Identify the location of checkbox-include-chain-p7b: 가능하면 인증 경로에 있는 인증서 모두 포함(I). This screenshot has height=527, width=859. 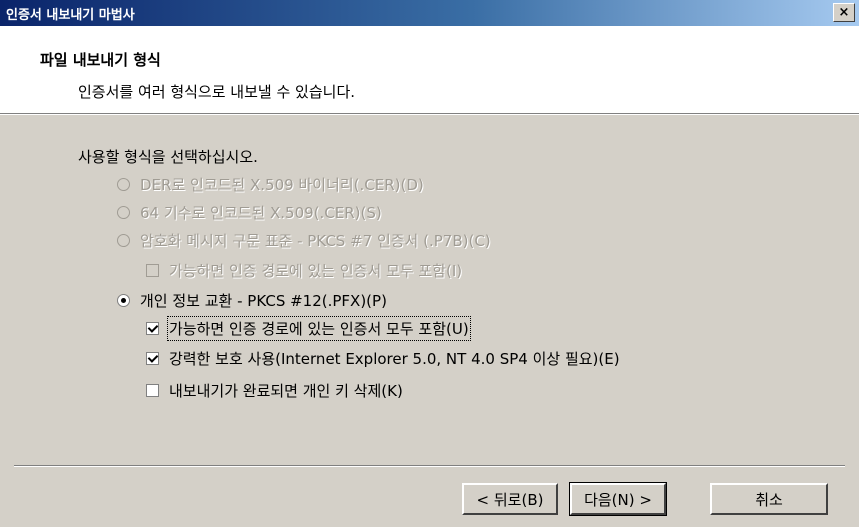
(304, 270).